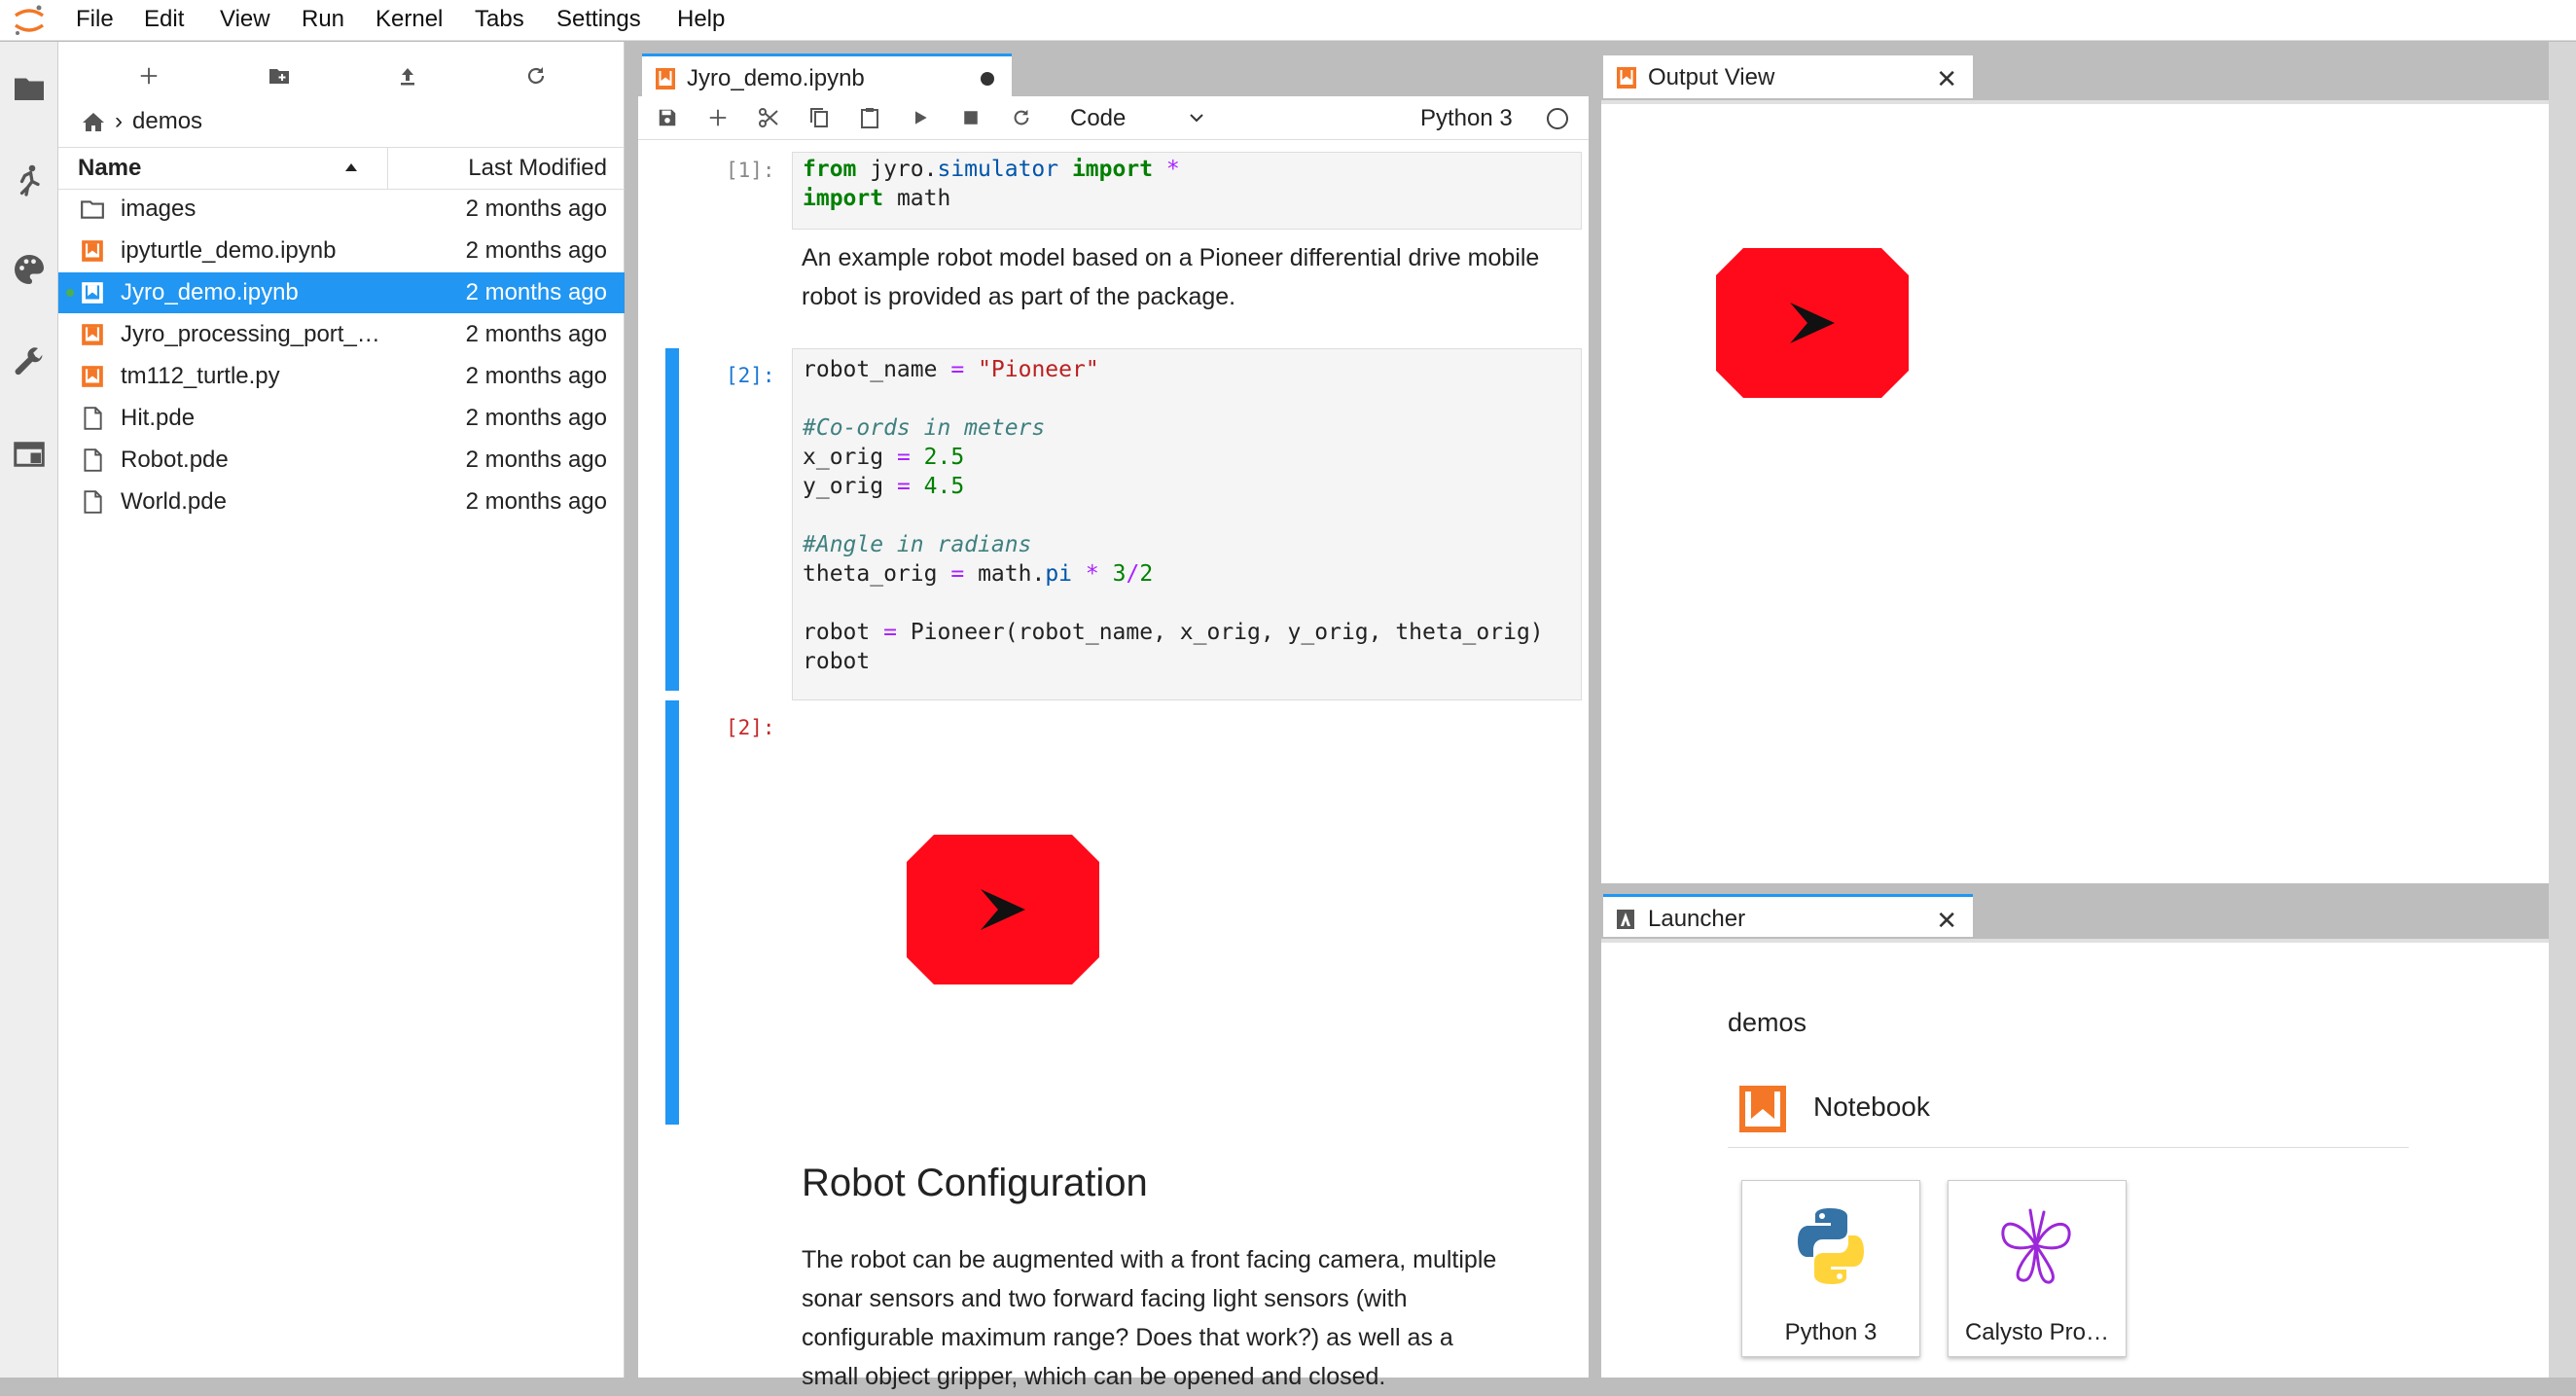  I want to click on menu-tabs: Tabs, so click(499, 19).